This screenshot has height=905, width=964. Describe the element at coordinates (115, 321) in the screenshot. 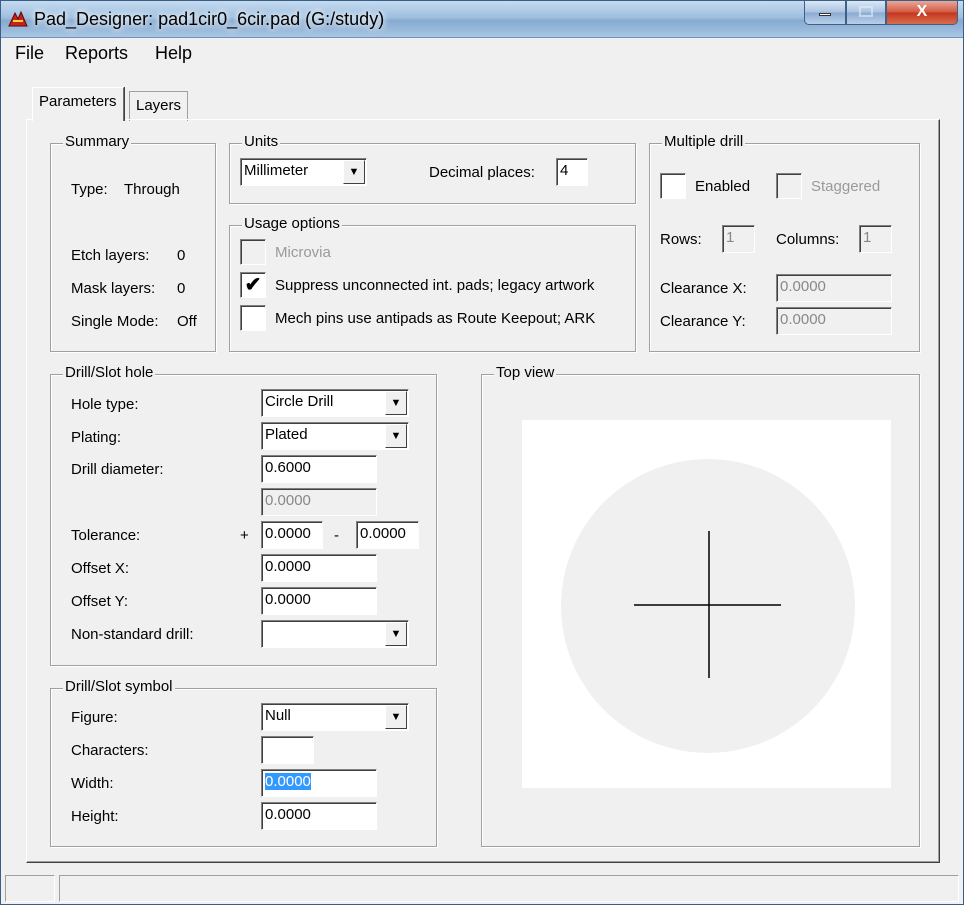

I see `single-mode-label: Single Mode:` at that location.